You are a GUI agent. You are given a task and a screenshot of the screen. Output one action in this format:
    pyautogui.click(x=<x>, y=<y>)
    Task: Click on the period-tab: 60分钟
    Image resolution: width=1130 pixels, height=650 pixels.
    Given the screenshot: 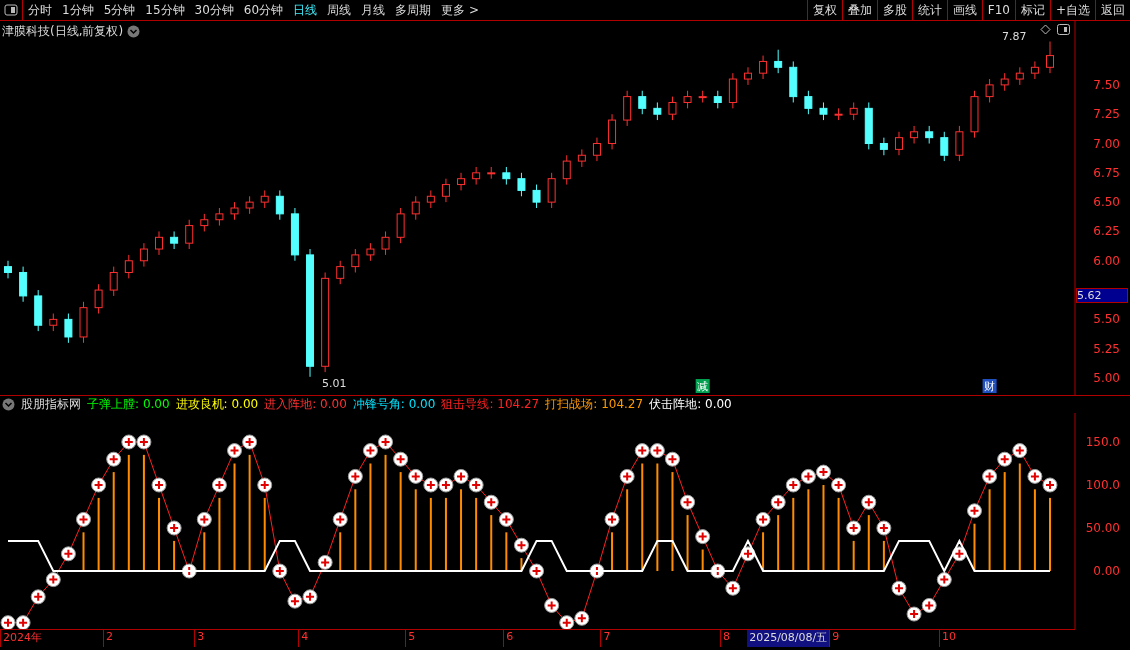 What is the action you would take?
    pyautogui.click(x=263, y=10)
    